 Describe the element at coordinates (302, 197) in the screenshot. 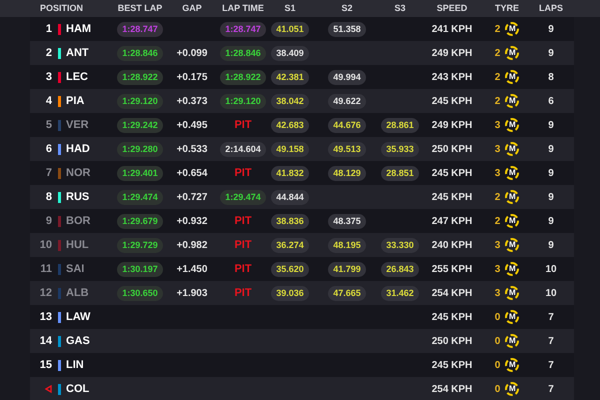

I see `standings-row: 8 RUS 1:29.474 +0.727 1:29.474 44.844 245 KPH 2 M 9` at that location.